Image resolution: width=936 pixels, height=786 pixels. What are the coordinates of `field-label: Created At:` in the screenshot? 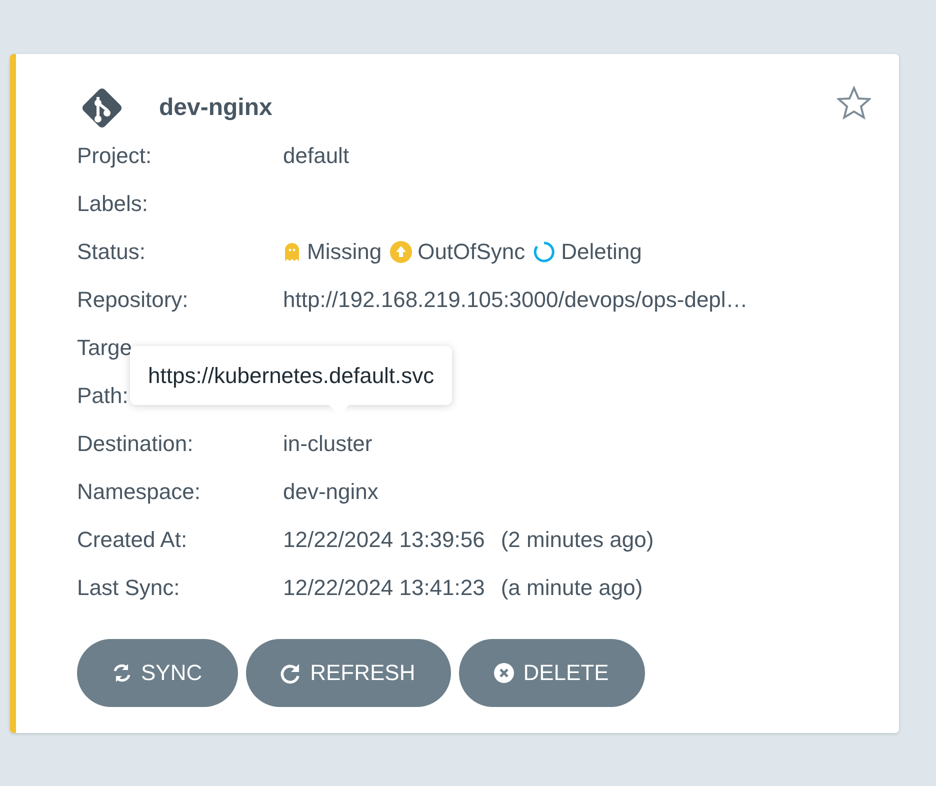 It's located at (132, 540).